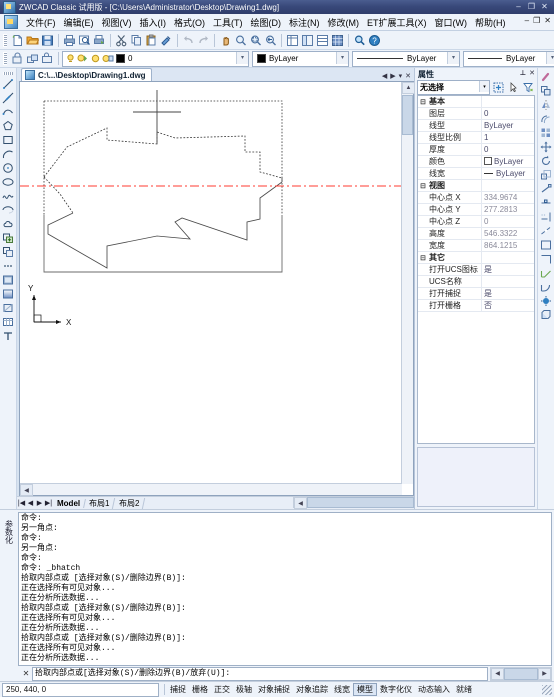 The height and width of the screenshot is (697, 554). I want to click on menu-insert: 插入(I), so click(153, 22).